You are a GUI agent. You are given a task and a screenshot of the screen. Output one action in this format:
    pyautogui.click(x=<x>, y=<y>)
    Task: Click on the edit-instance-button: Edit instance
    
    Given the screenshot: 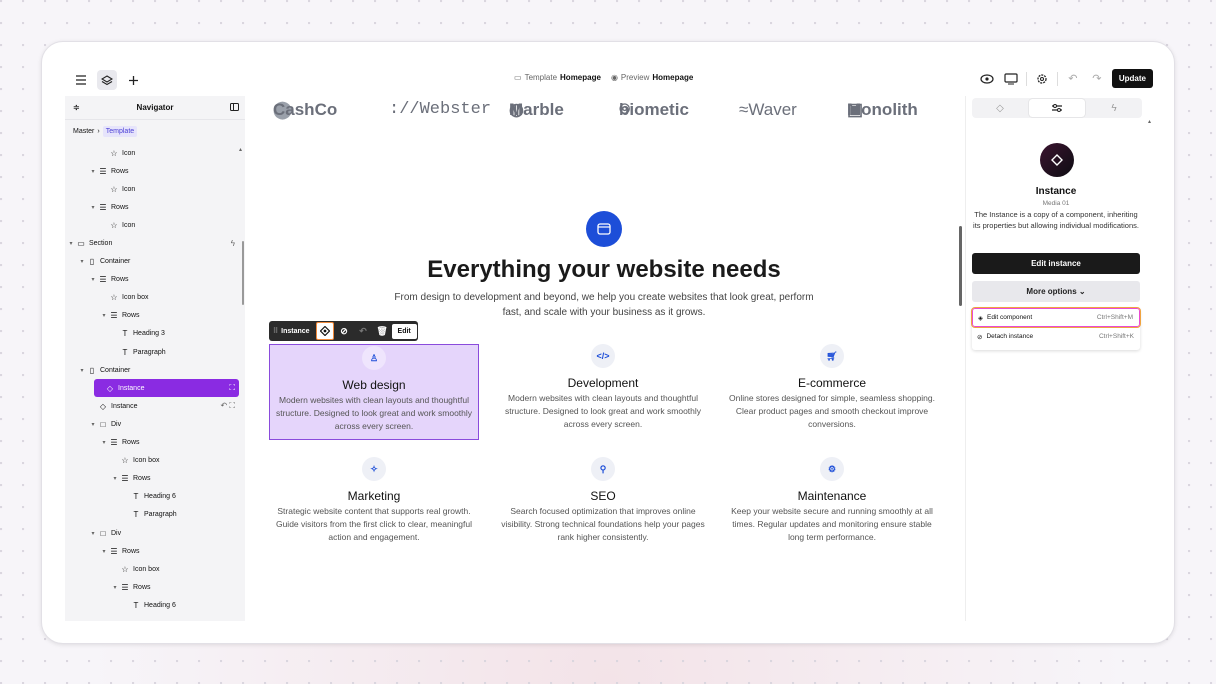 What is the action you would take?
    pyautogui.click(x=1056, y=263)
    